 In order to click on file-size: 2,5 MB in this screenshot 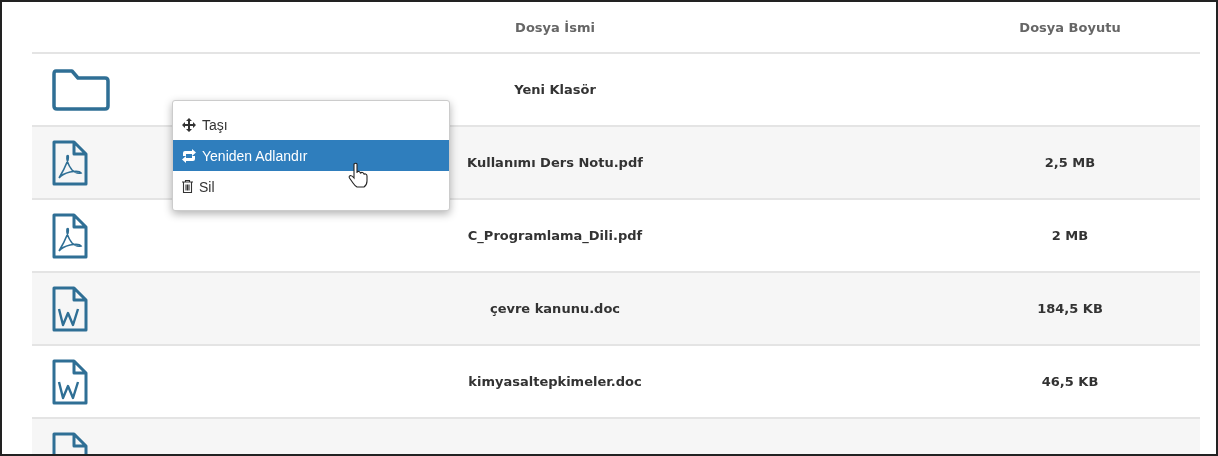, I will do `click(1070, 162)`.